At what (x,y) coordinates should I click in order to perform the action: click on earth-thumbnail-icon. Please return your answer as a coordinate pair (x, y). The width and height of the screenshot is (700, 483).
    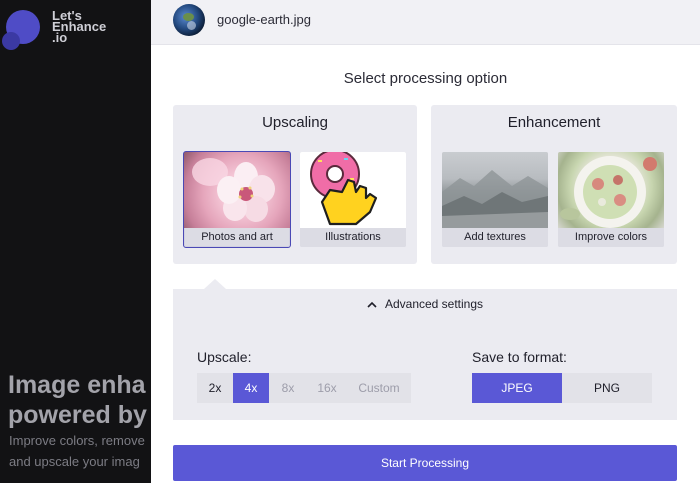
    Looking at the image, I should click on (189, 20).